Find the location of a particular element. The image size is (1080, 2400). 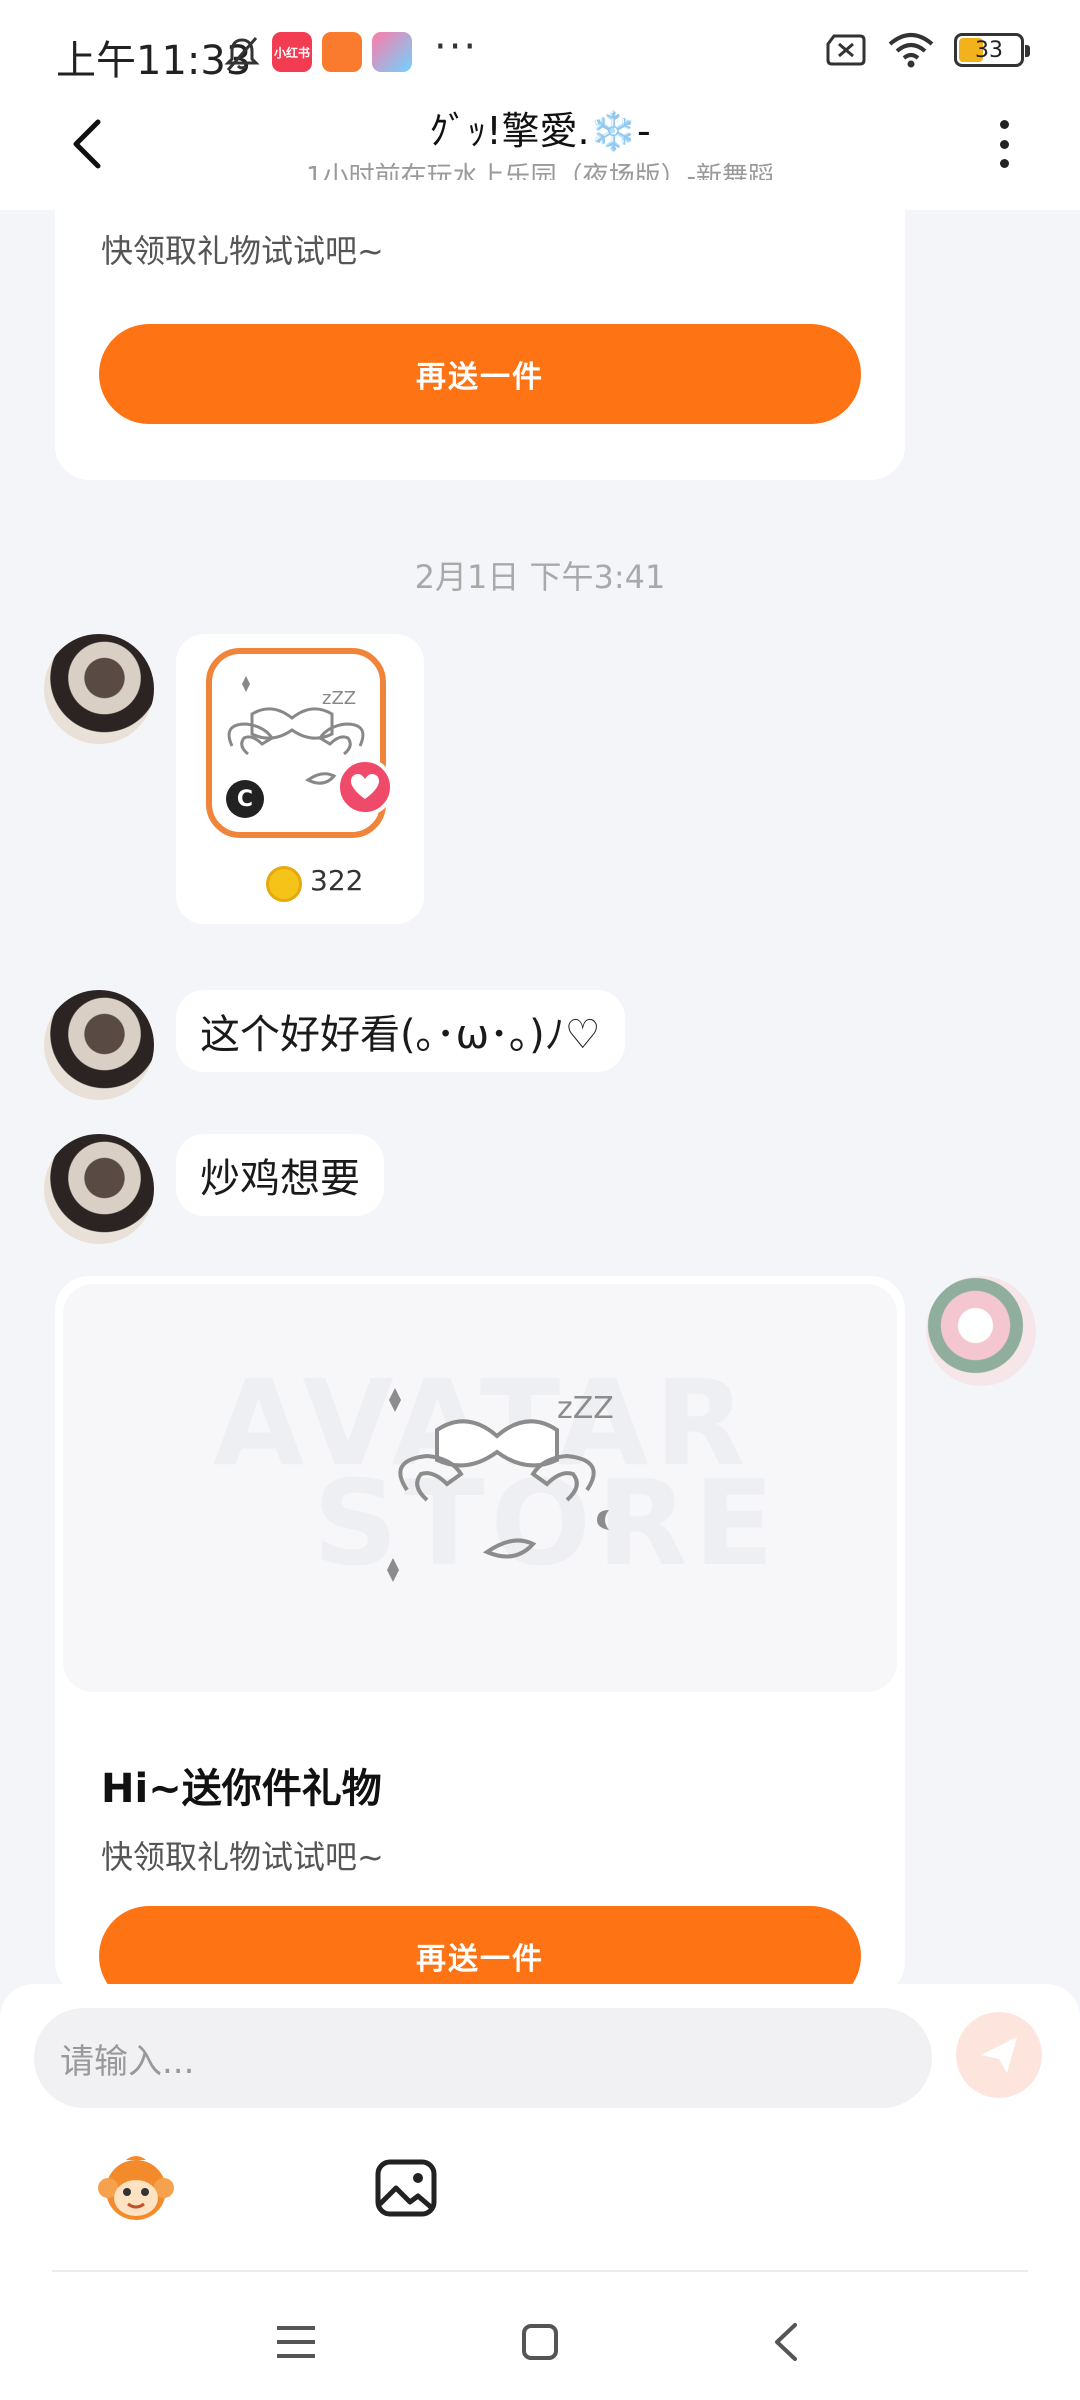

monkey-mascot-icon is located at coordinates (136, 2188).